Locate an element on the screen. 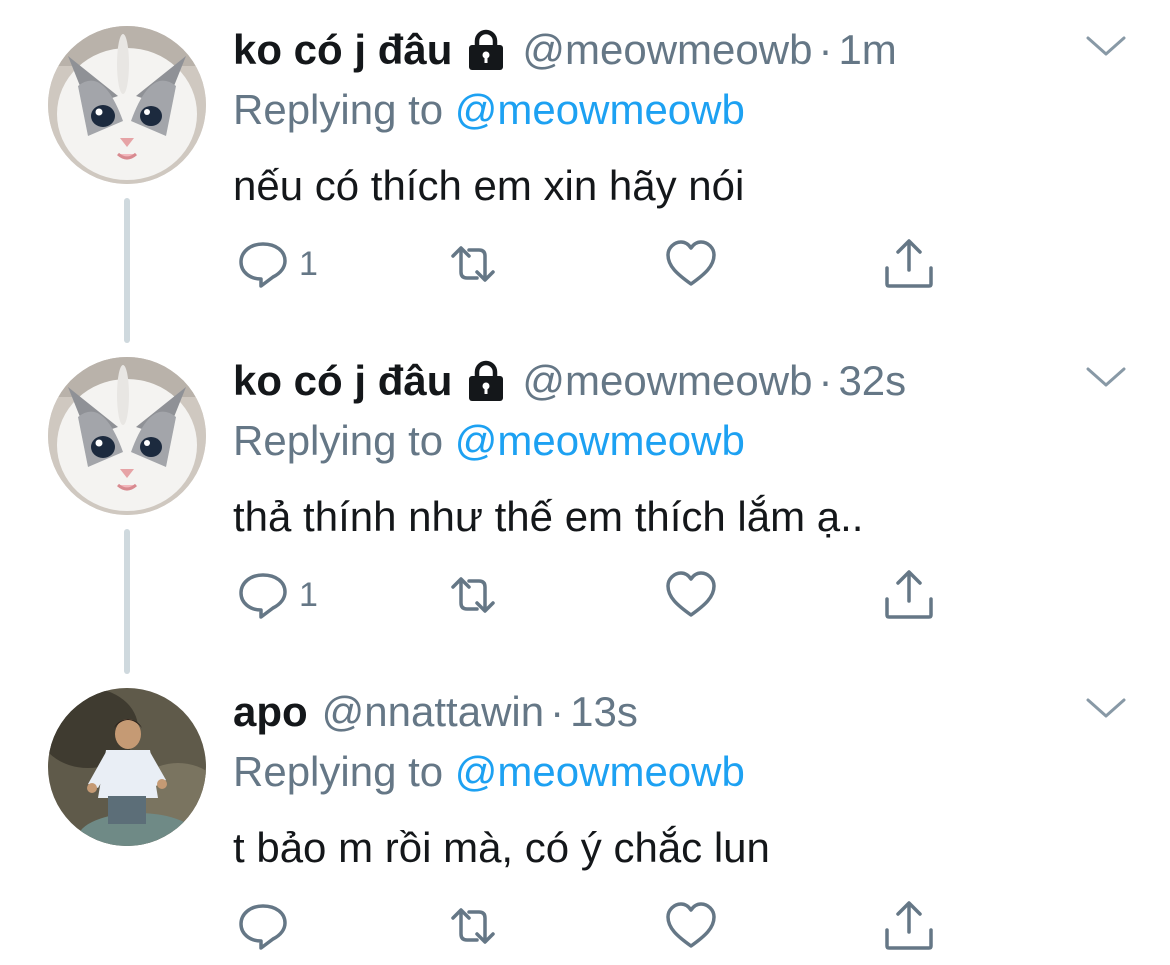 The image size is (1170, 965). user-handle: @nnattawin is located at coordinates (433, 712).